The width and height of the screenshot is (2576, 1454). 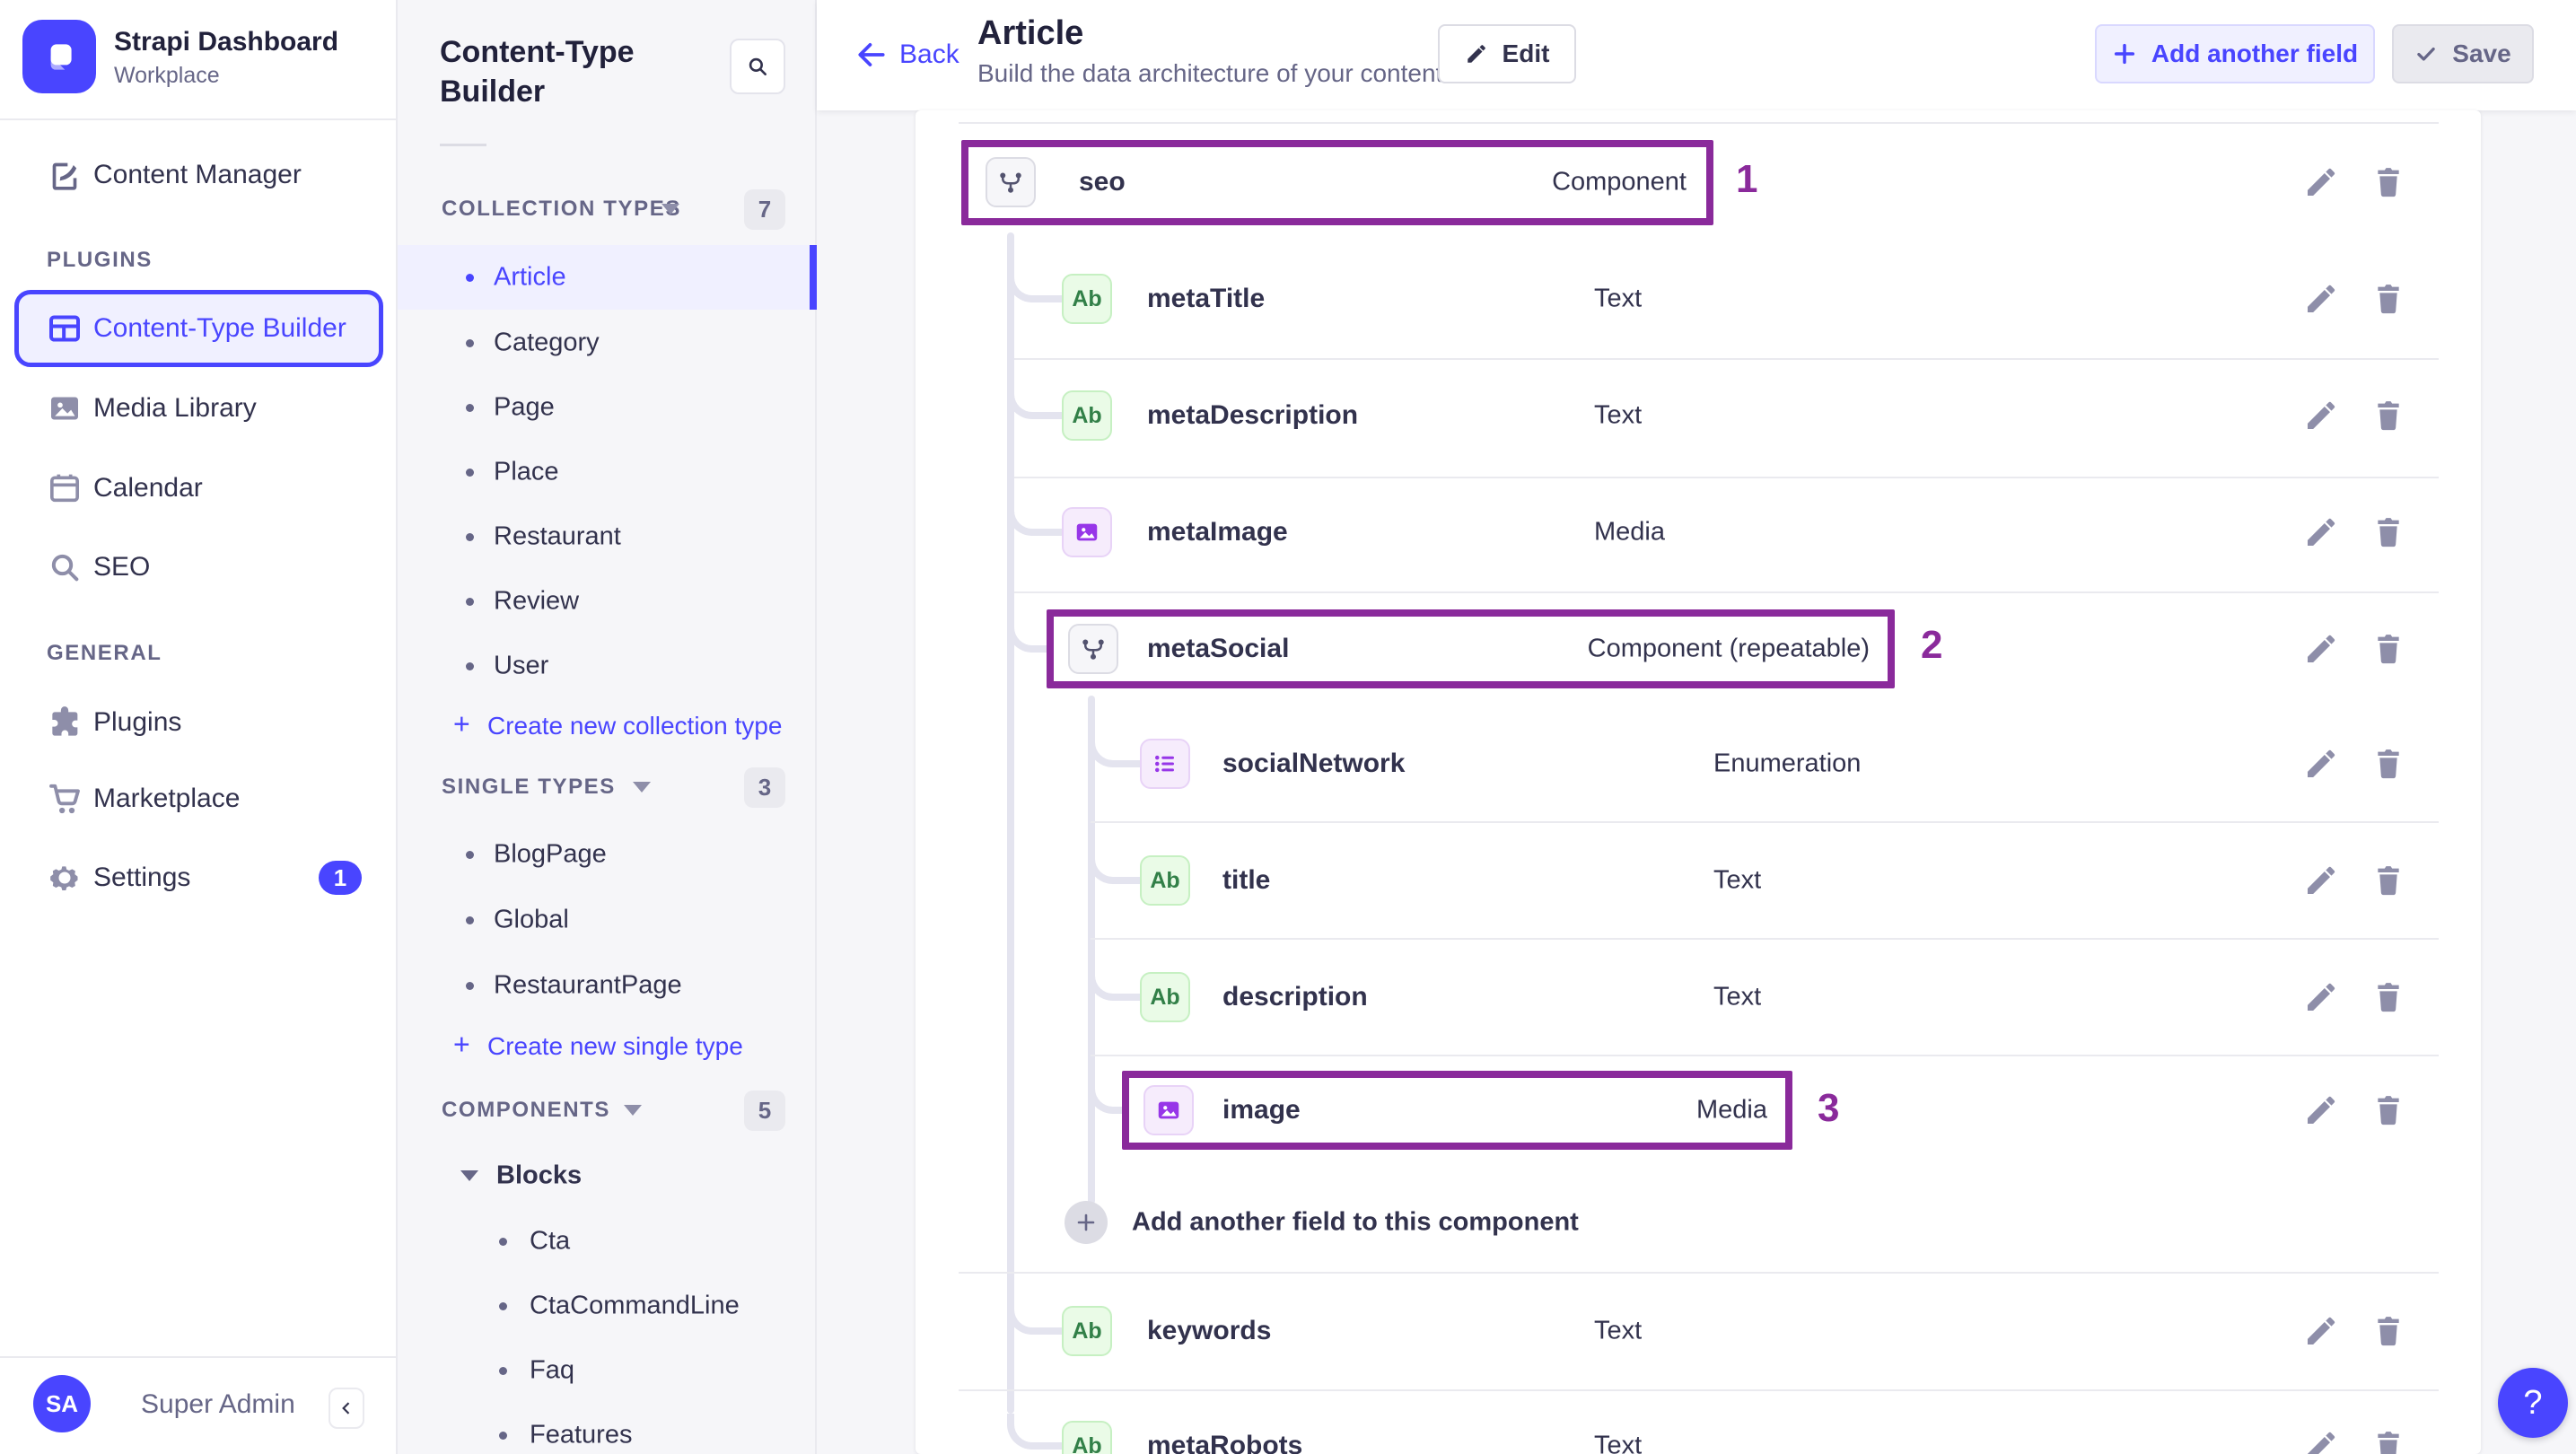 I want to click on sidebar-item-faq: Faq, so click(x=552, y=1371).